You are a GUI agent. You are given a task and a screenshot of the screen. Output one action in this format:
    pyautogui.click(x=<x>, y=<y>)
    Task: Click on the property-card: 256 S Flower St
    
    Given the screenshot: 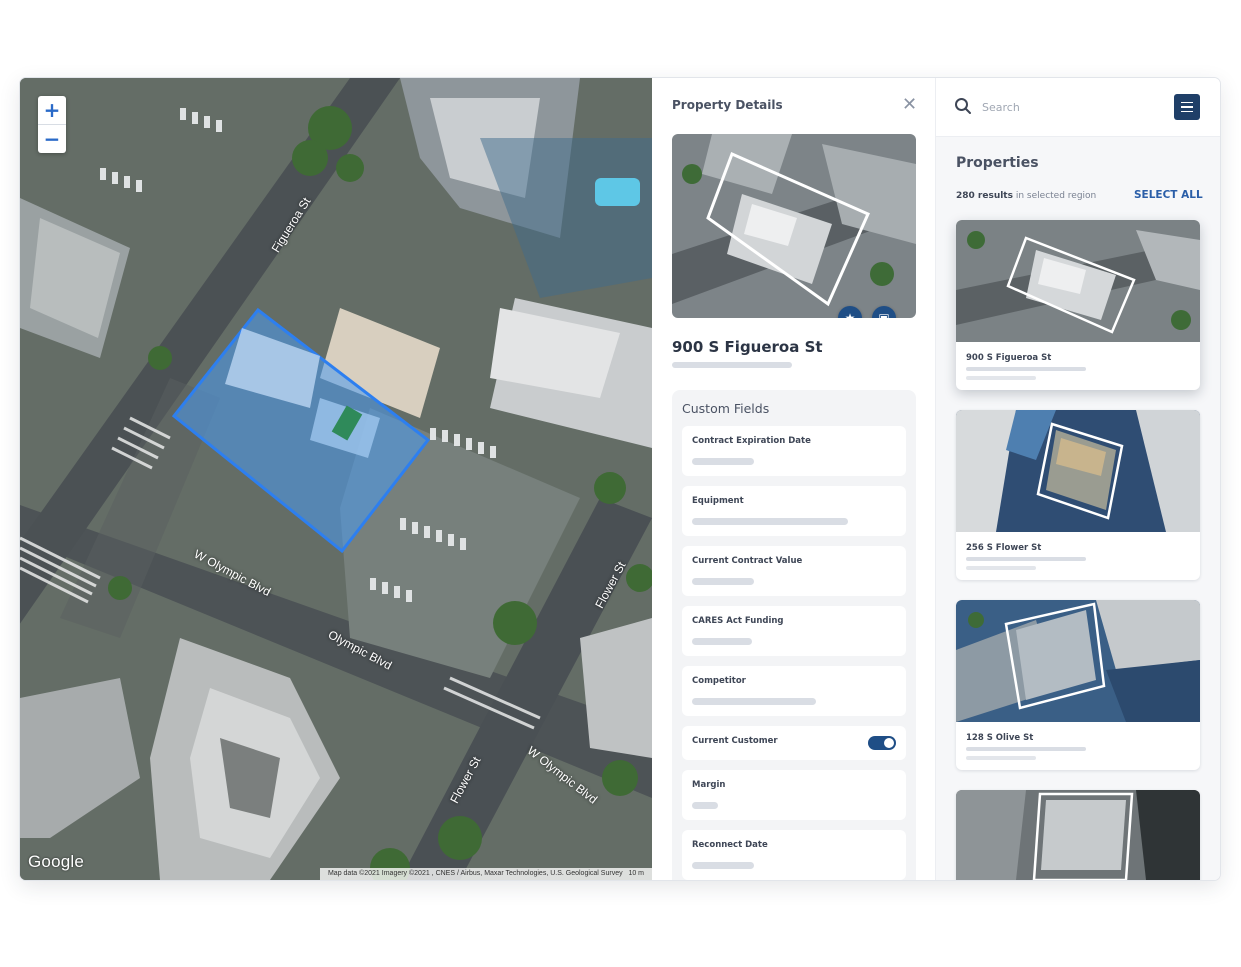 What is the action you would take?
    pyautogui.click(x=1078, y=495)
    